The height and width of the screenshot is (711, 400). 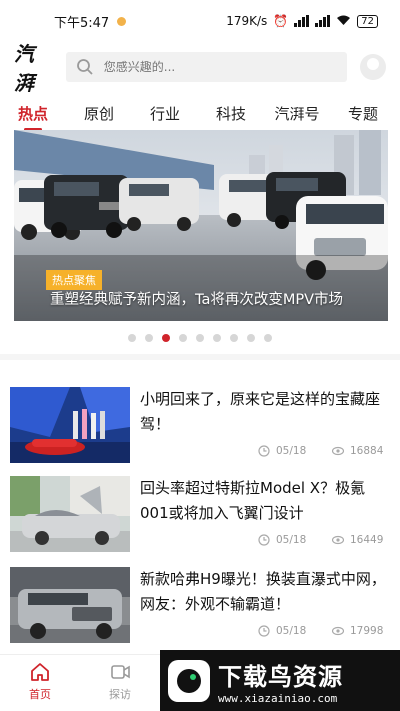 I want to click on search-bar, so click(x=206, y=67).